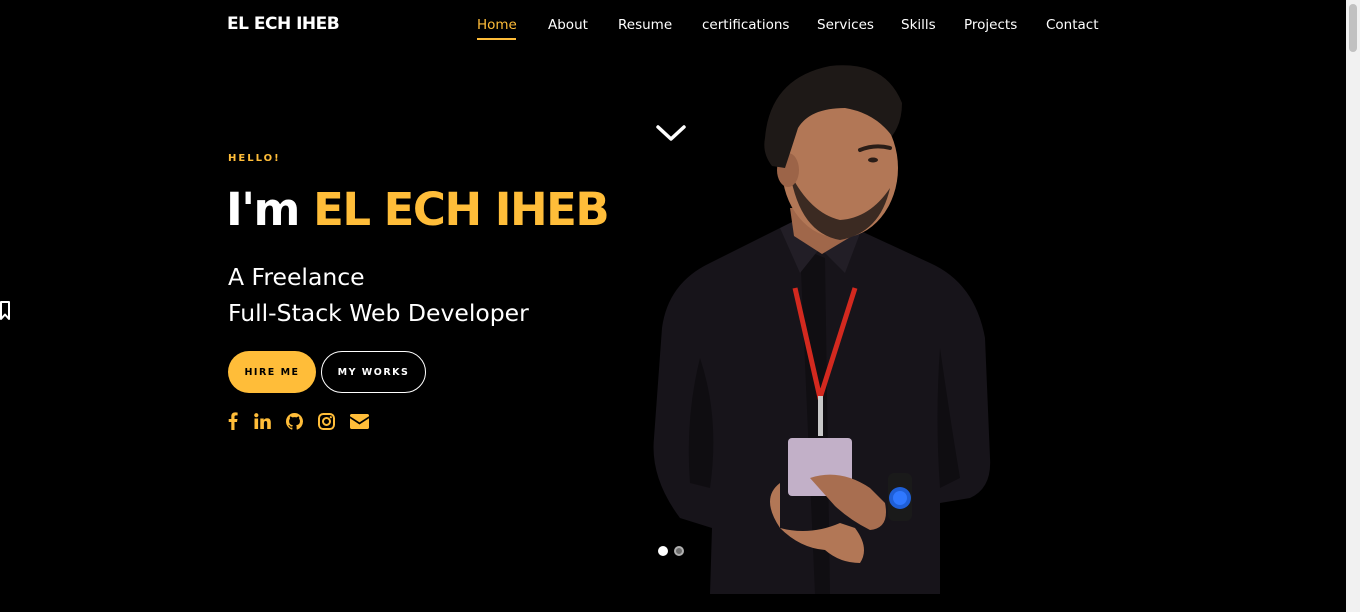  Describe the element at coordinates (233, 421) in the screenshot. I see `facebook-icon` at that location.